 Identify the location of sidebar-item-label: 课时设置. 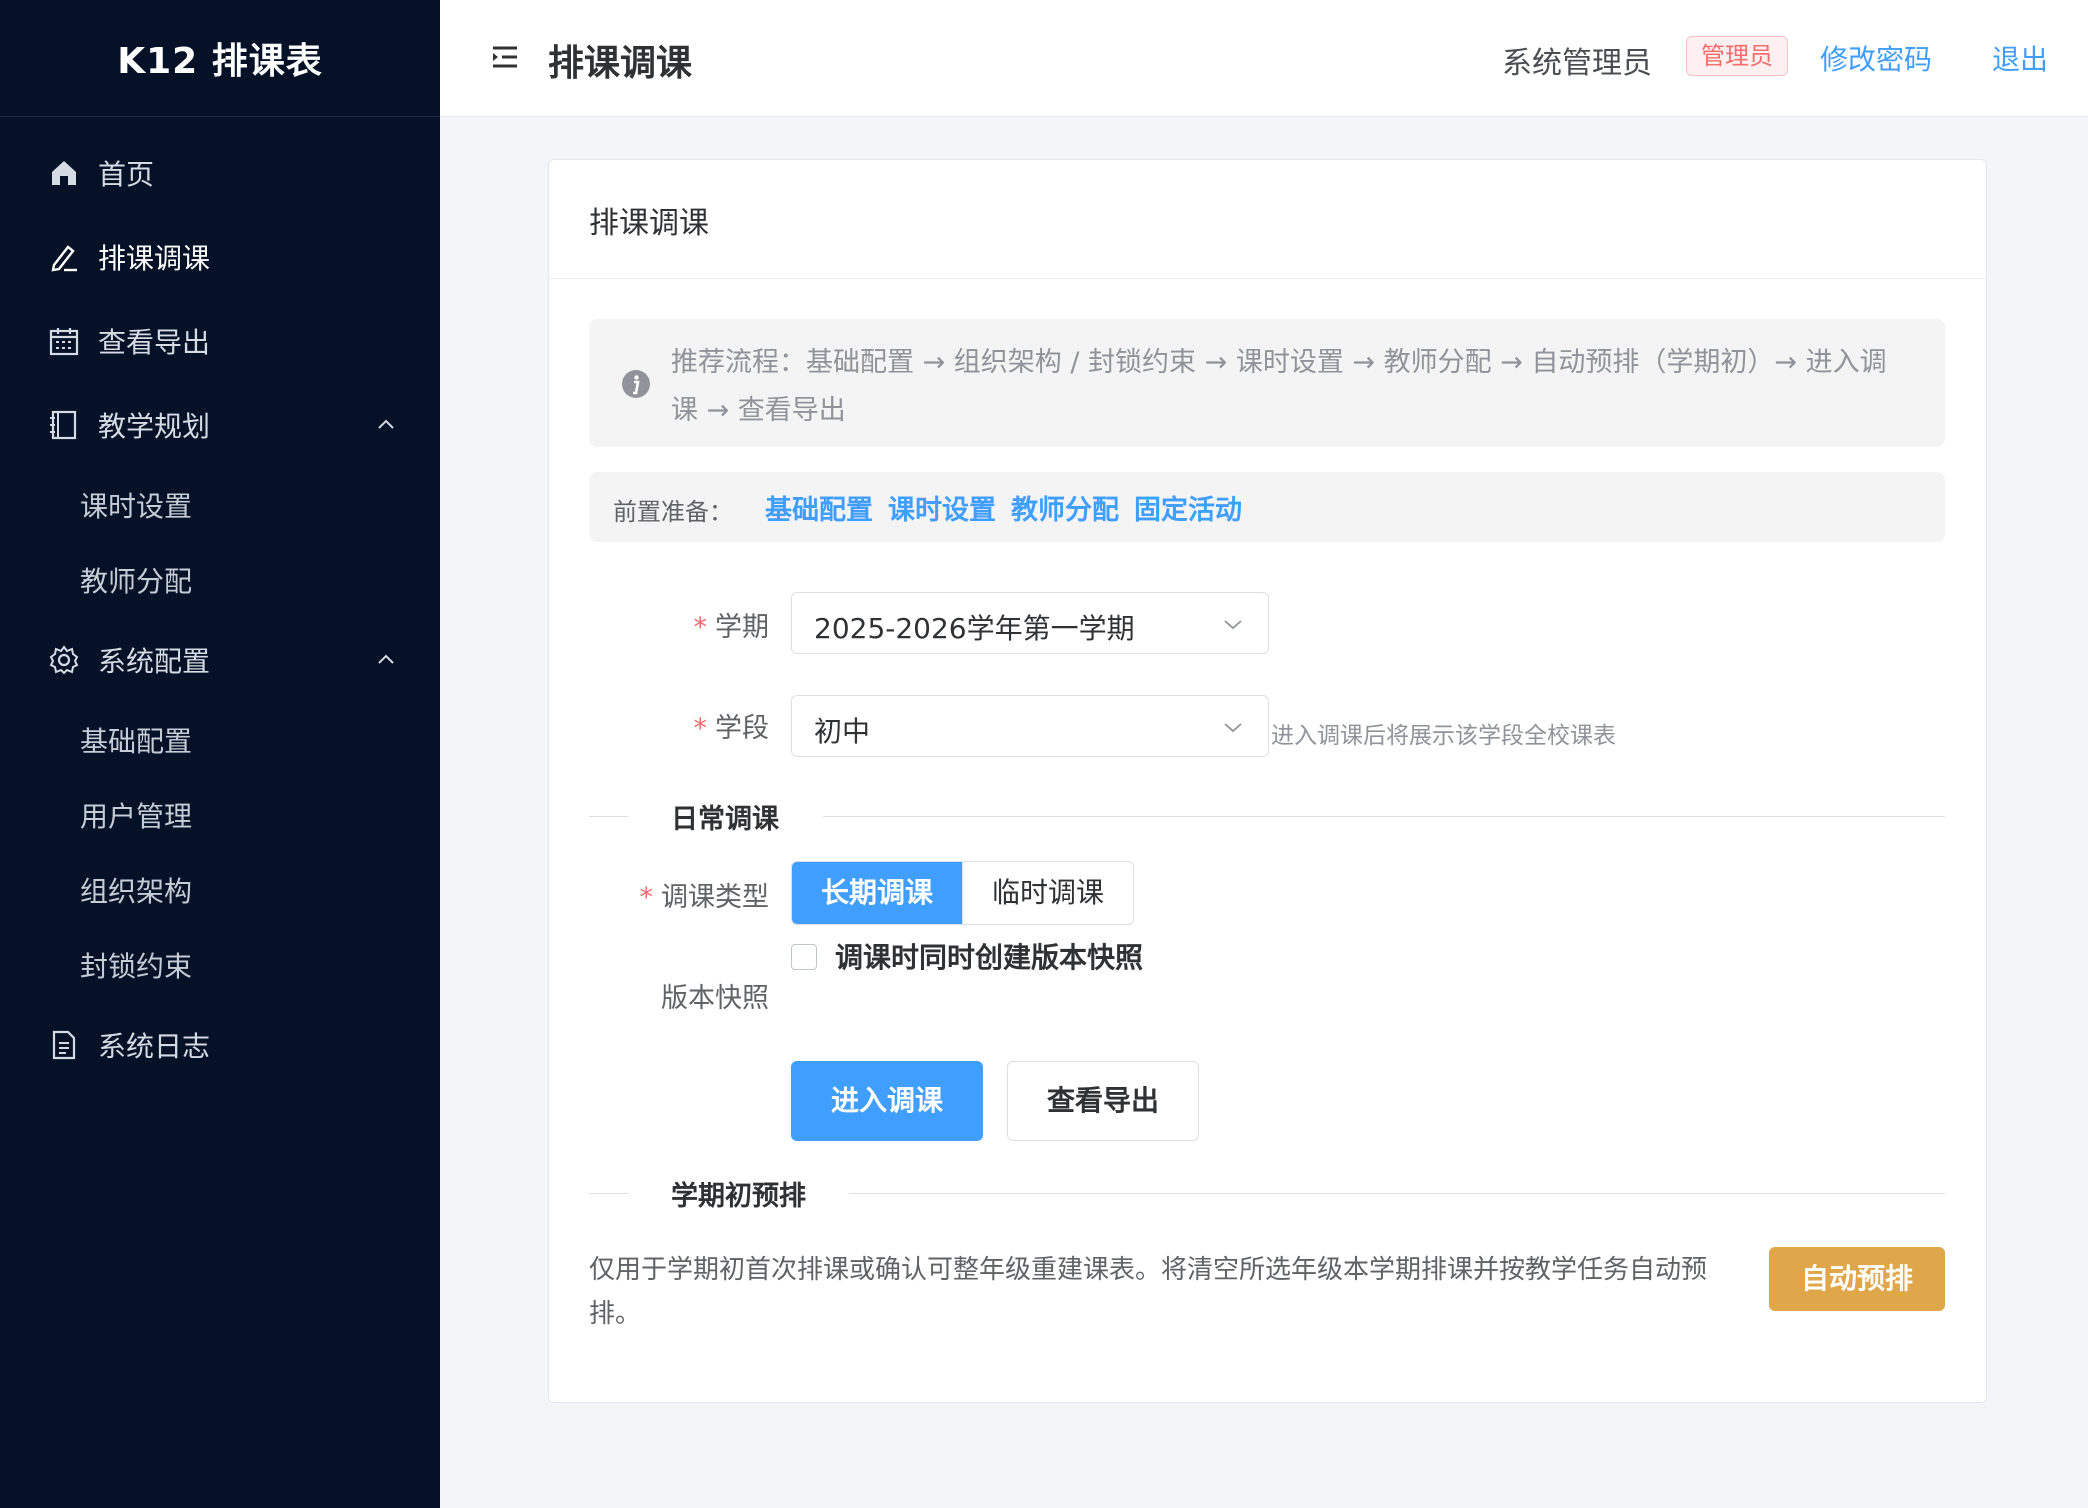
(136, 506).